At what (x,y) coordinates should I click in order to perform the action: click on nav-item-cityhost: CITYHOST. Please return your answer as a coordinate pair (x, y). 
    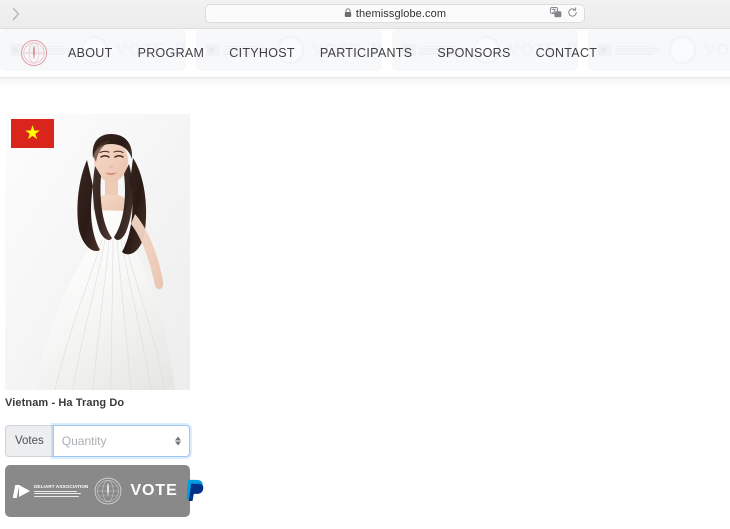
    Looking at the image, I should click on (262, 53).